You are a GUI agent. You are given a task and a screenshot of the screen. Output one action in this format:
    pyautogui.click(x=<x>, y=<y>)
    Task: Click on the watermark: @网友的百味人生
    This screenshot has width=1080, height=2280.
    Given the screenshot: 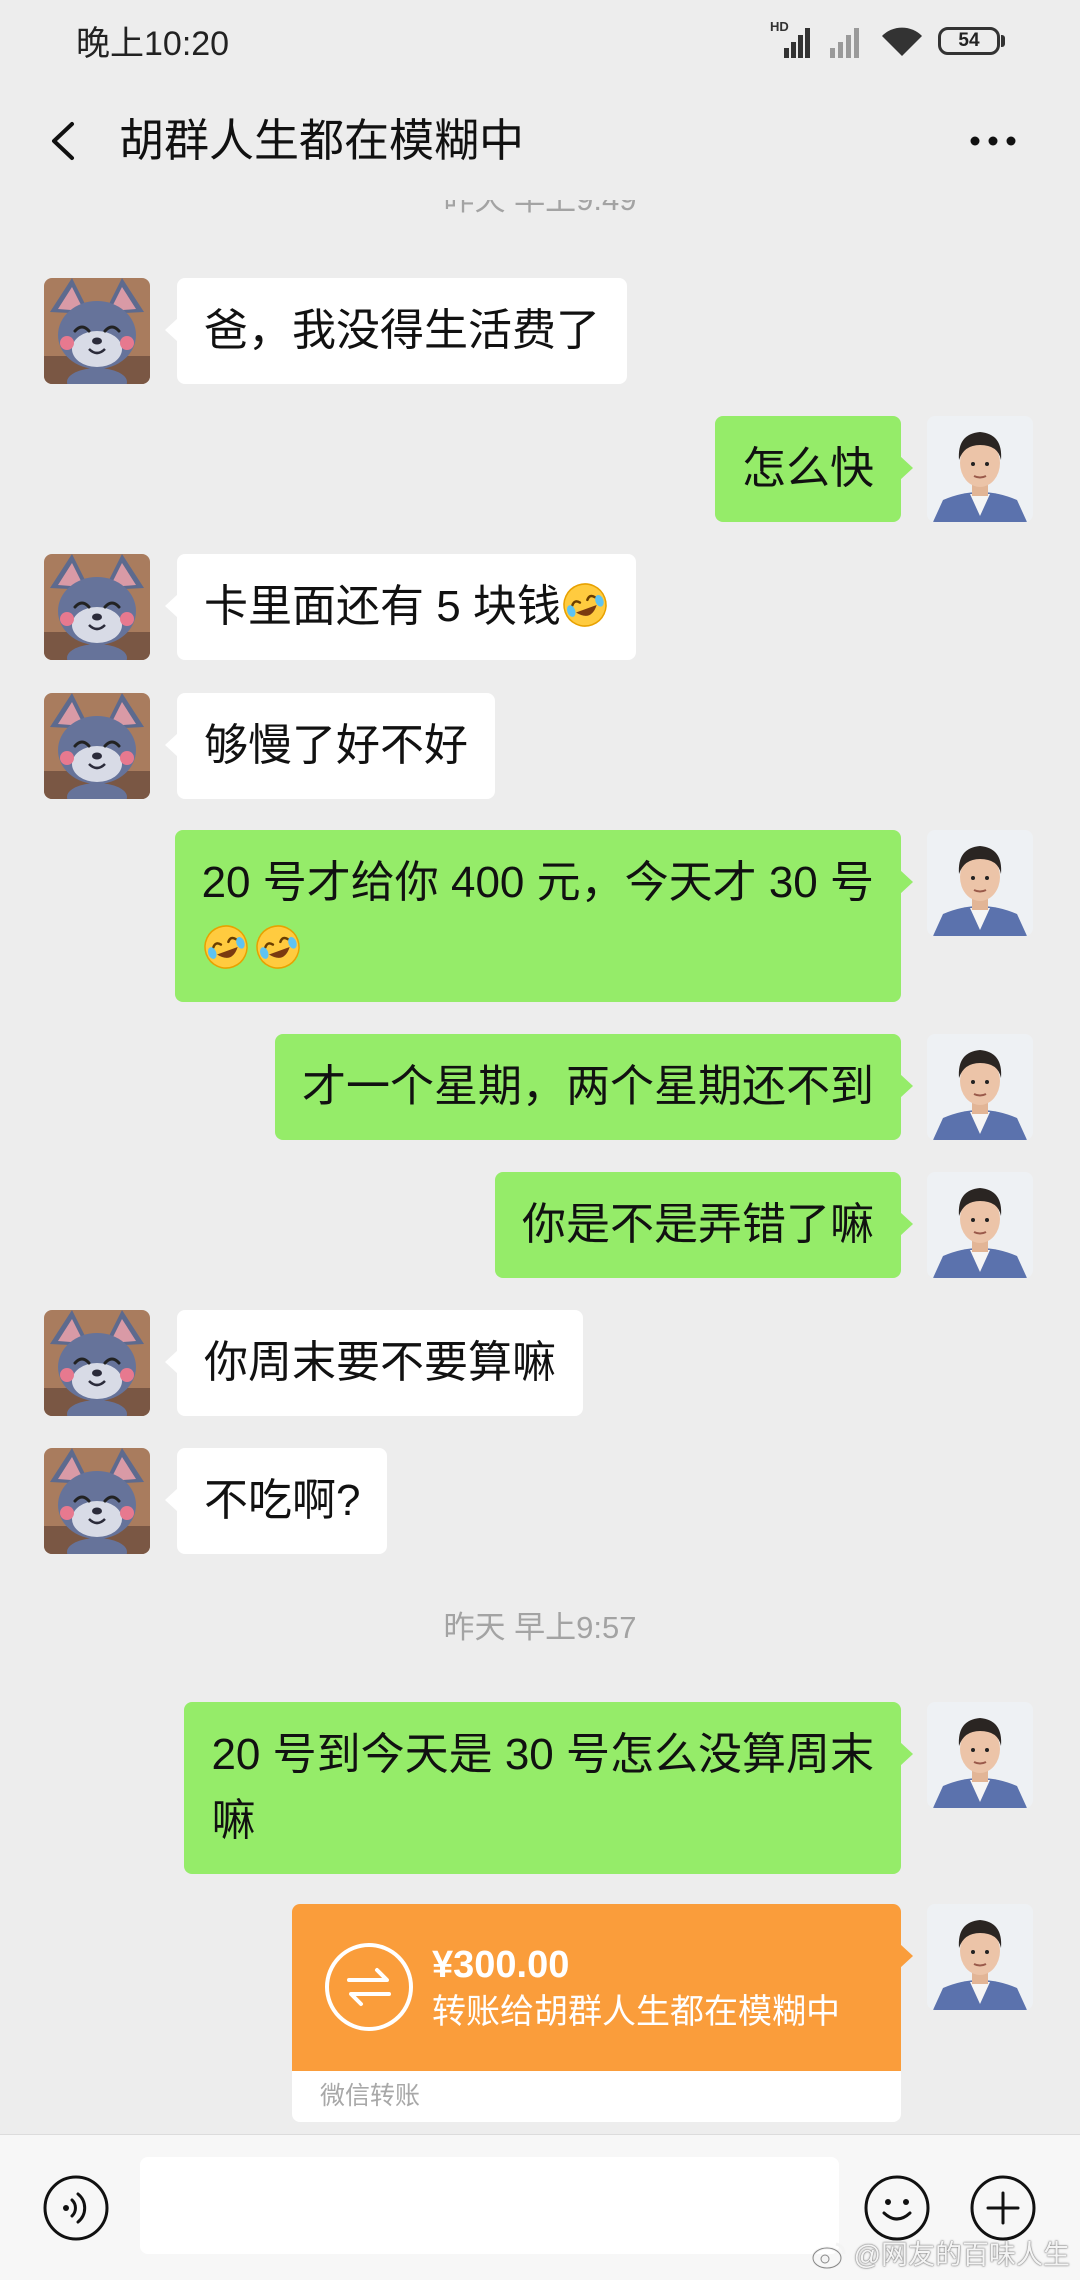 What is the action you would take?
    pyautogui.click(x=940, y=2255)
    